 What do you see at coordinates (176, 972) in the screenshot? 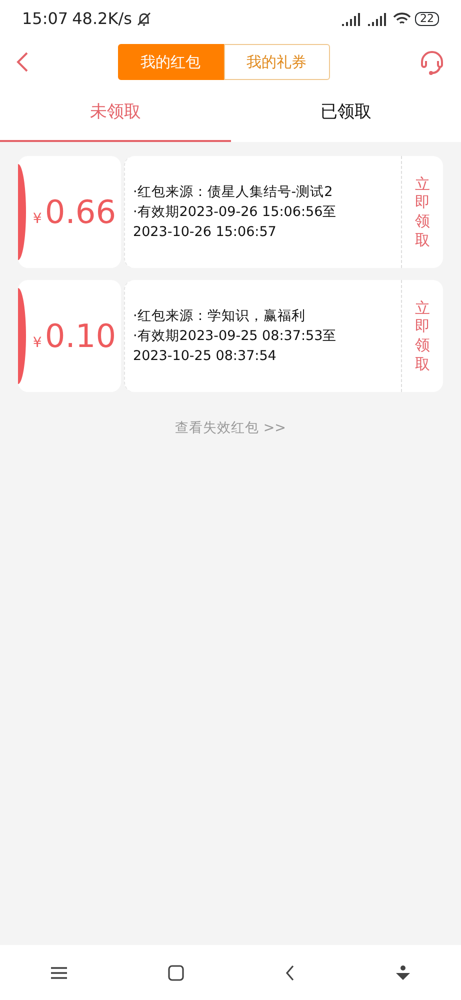
I see `home-icon` at bounding box center [176, 972].